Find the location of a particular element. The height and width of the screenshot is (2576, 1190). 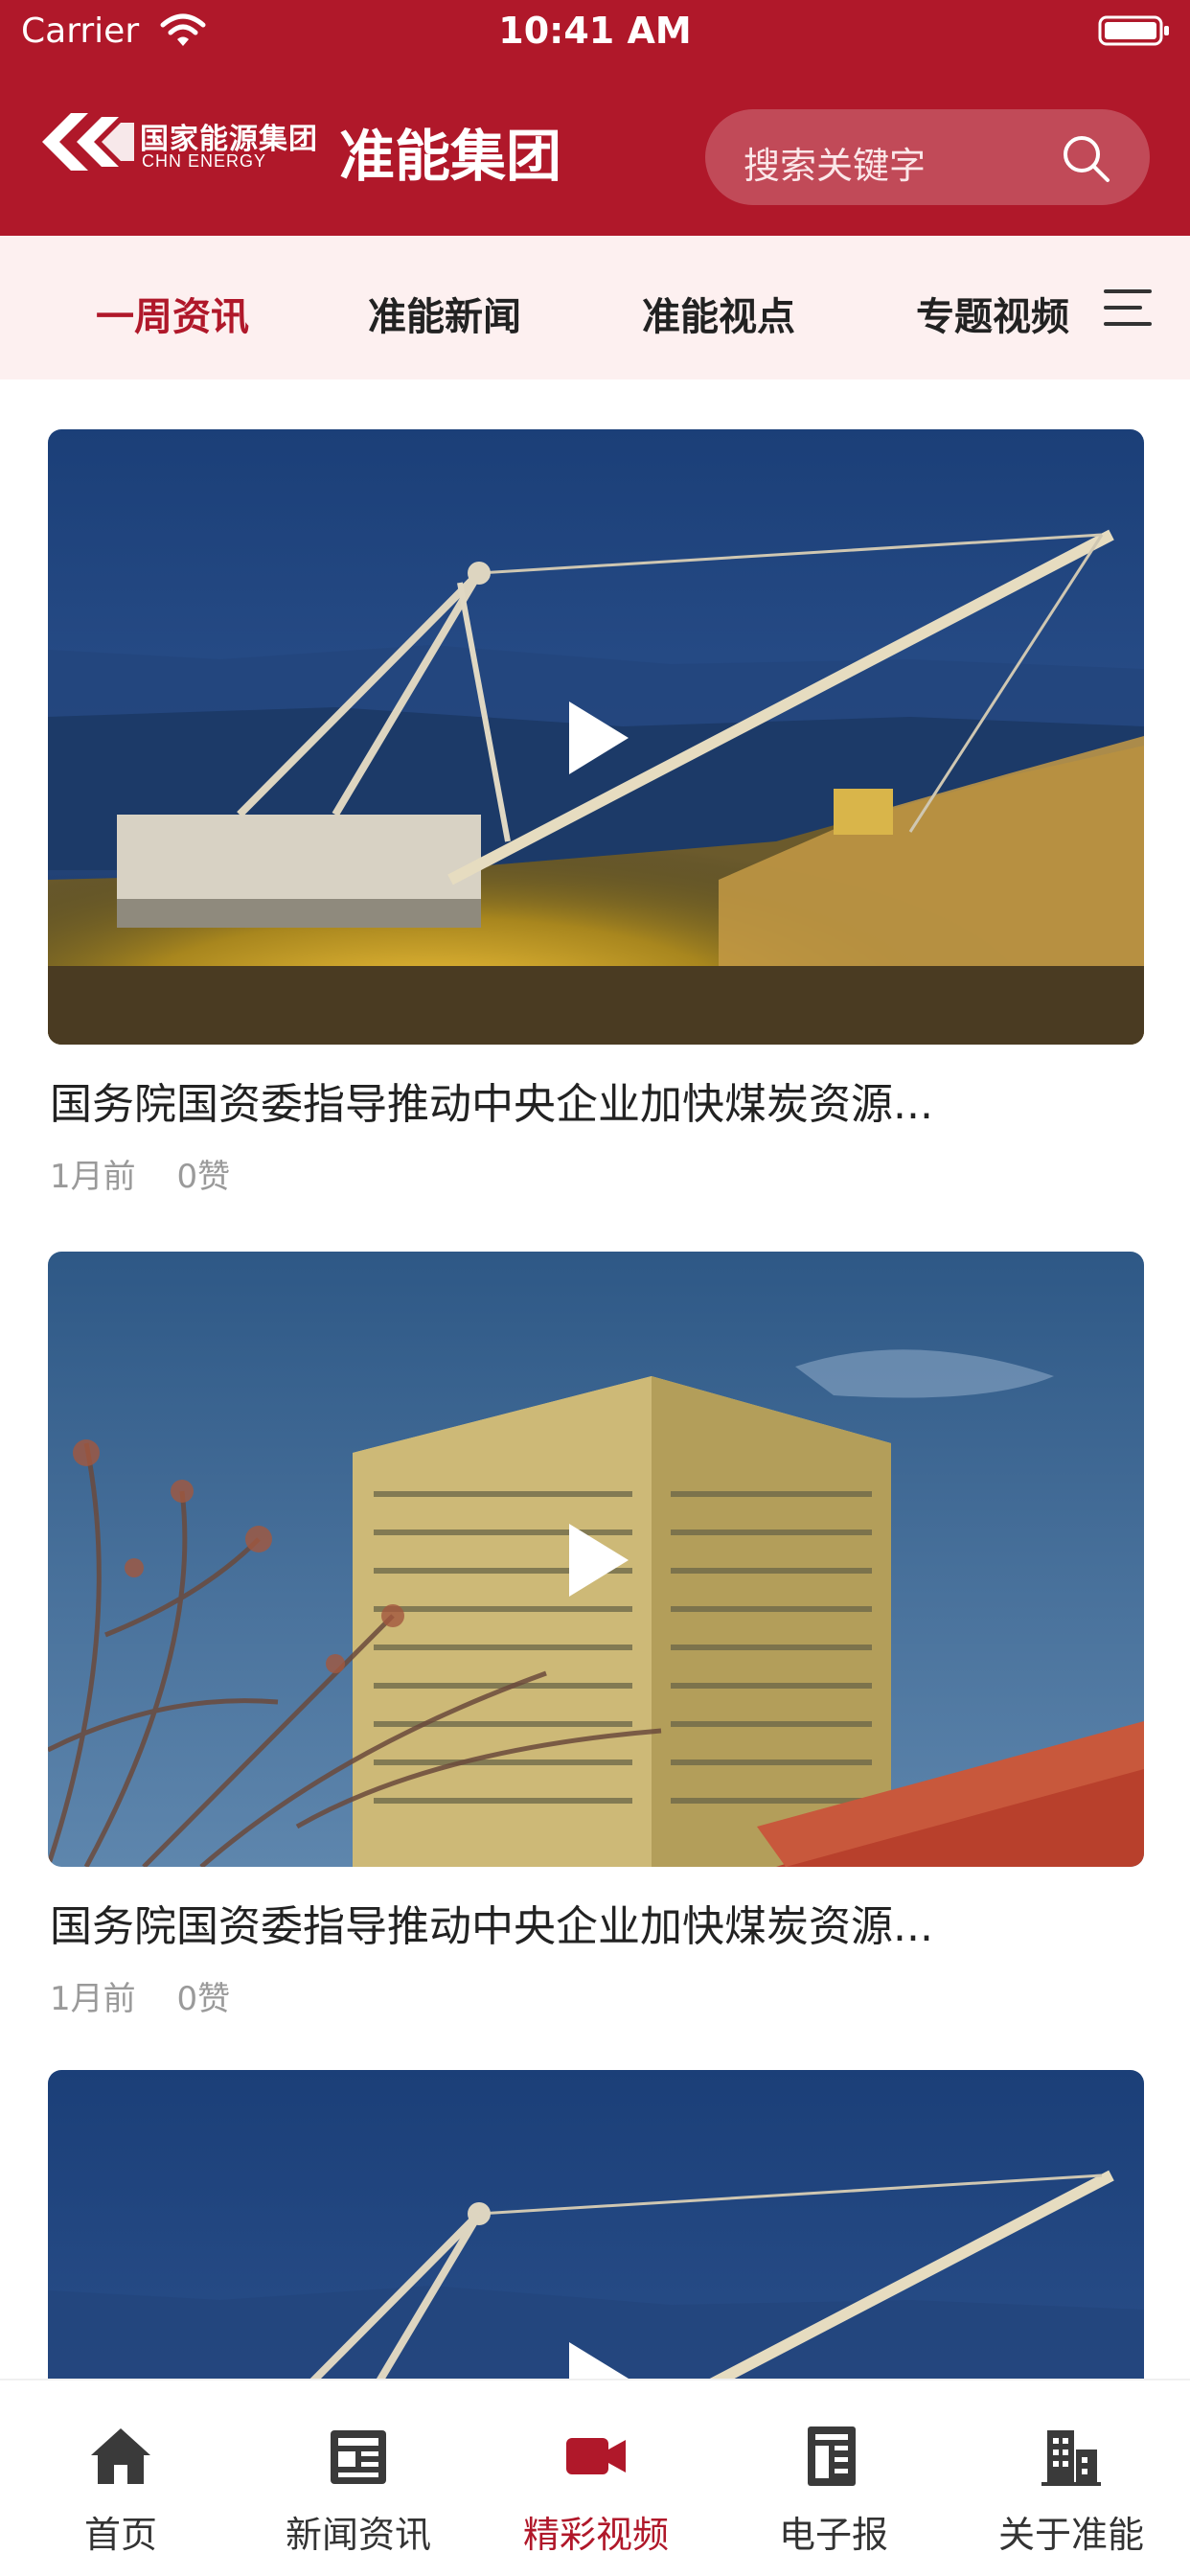

tab-zhunneng-news: 准能新闻 is located at coordinates (445, 313).